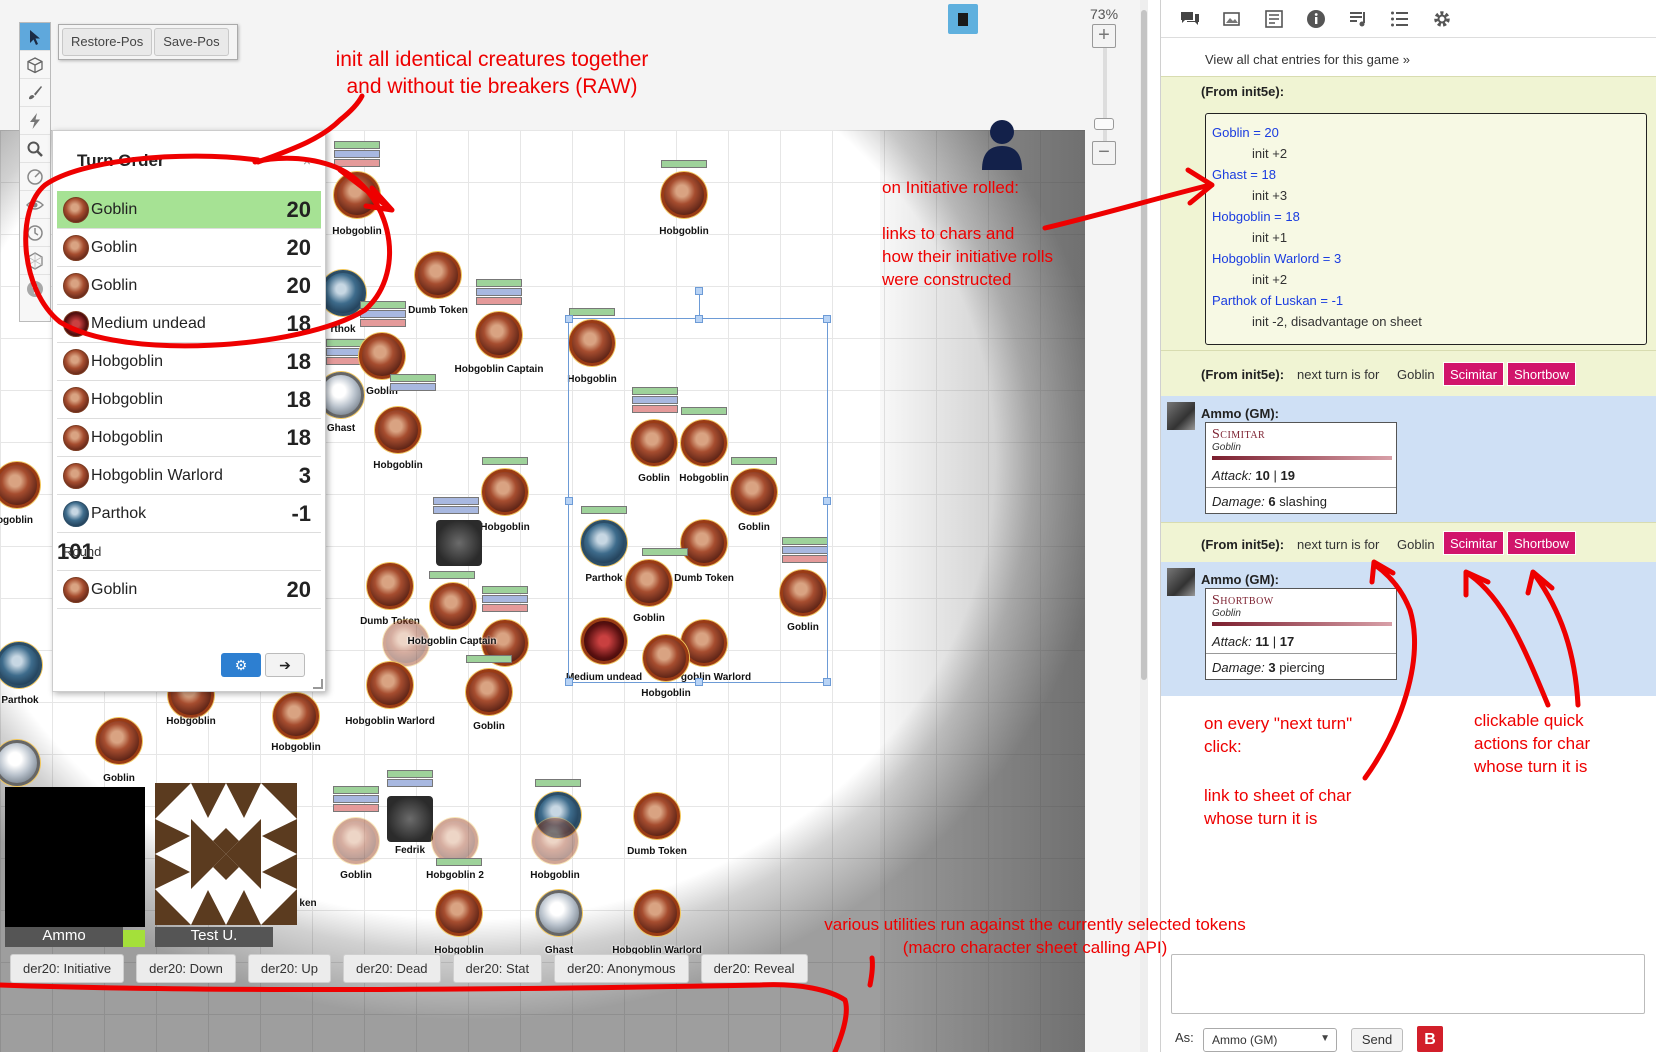 This screenshot has height=1052, width=1656. What do you see at coordinates (35, 289) in the screenshot?
I see `help-icon: ?` at bounding box center [35, 289].